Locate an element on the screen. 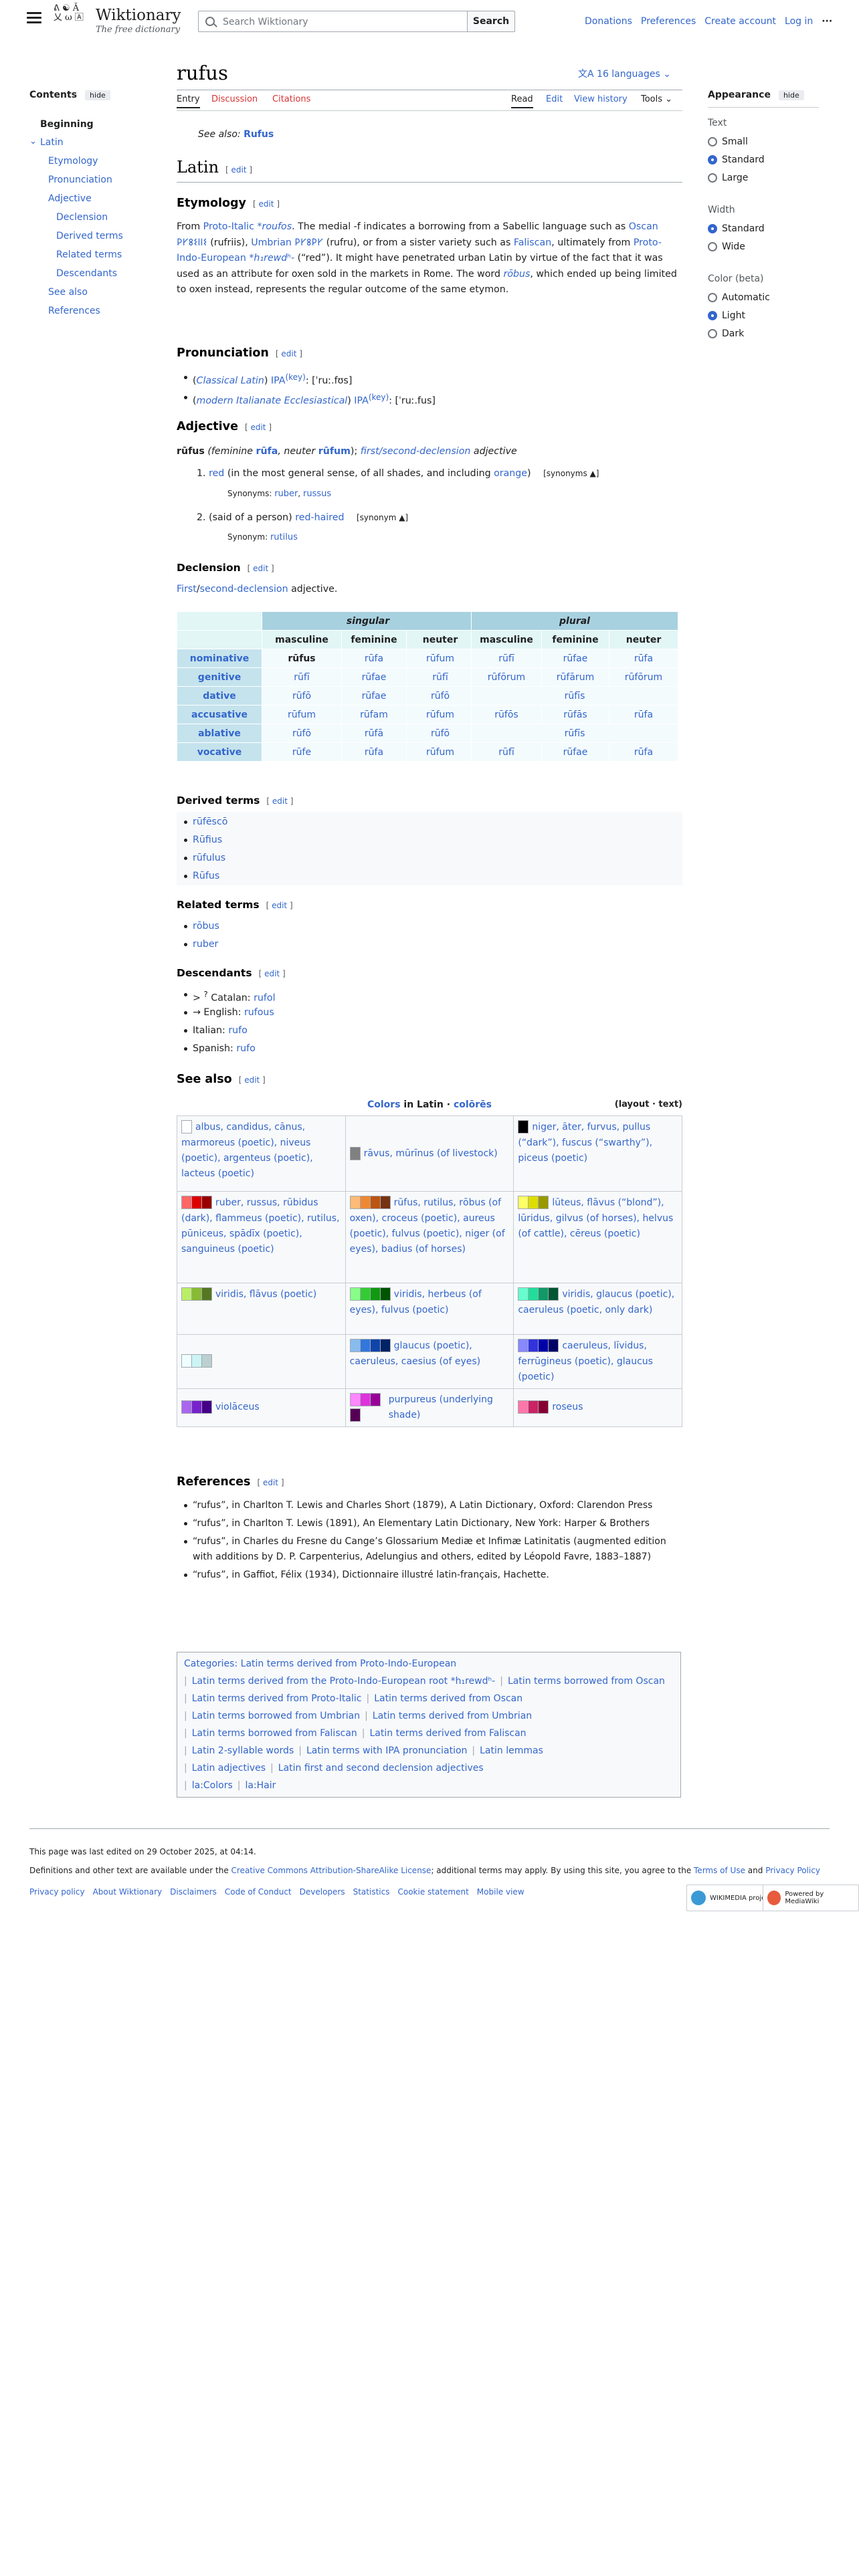 Image resolution: width=859 pixels, height=2576 pixels. site-wordmark: Wiktionary The free dictionary is located at coordinates (138, 21).